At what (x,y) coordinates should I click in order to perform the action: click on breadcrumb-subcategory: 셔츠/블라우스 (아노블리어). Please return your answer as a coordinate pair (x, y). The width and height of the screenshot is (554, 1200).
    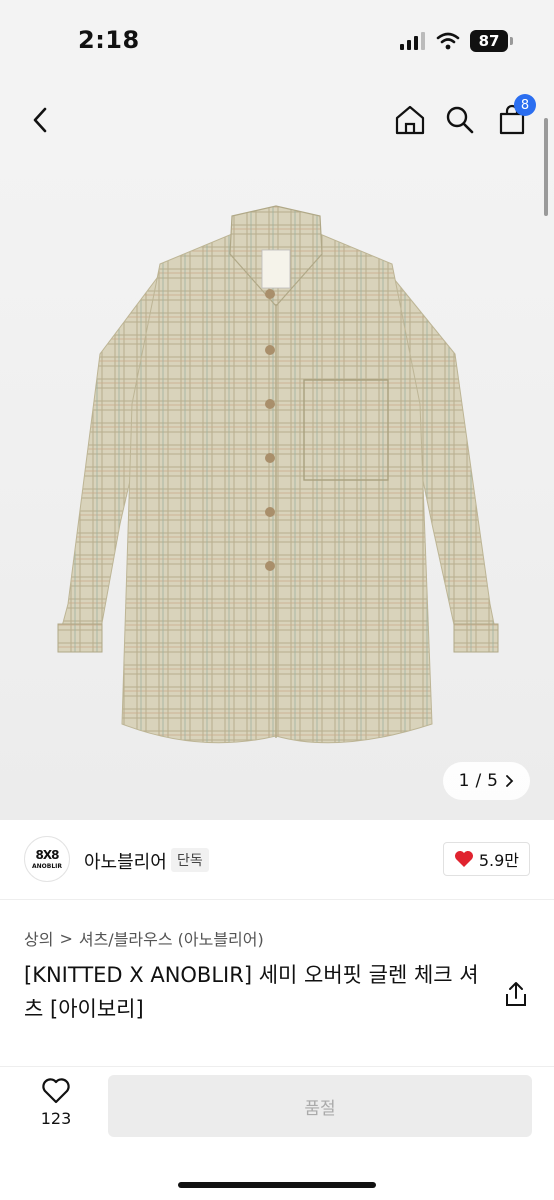
    Looking at the image, I should click on (171, 938).